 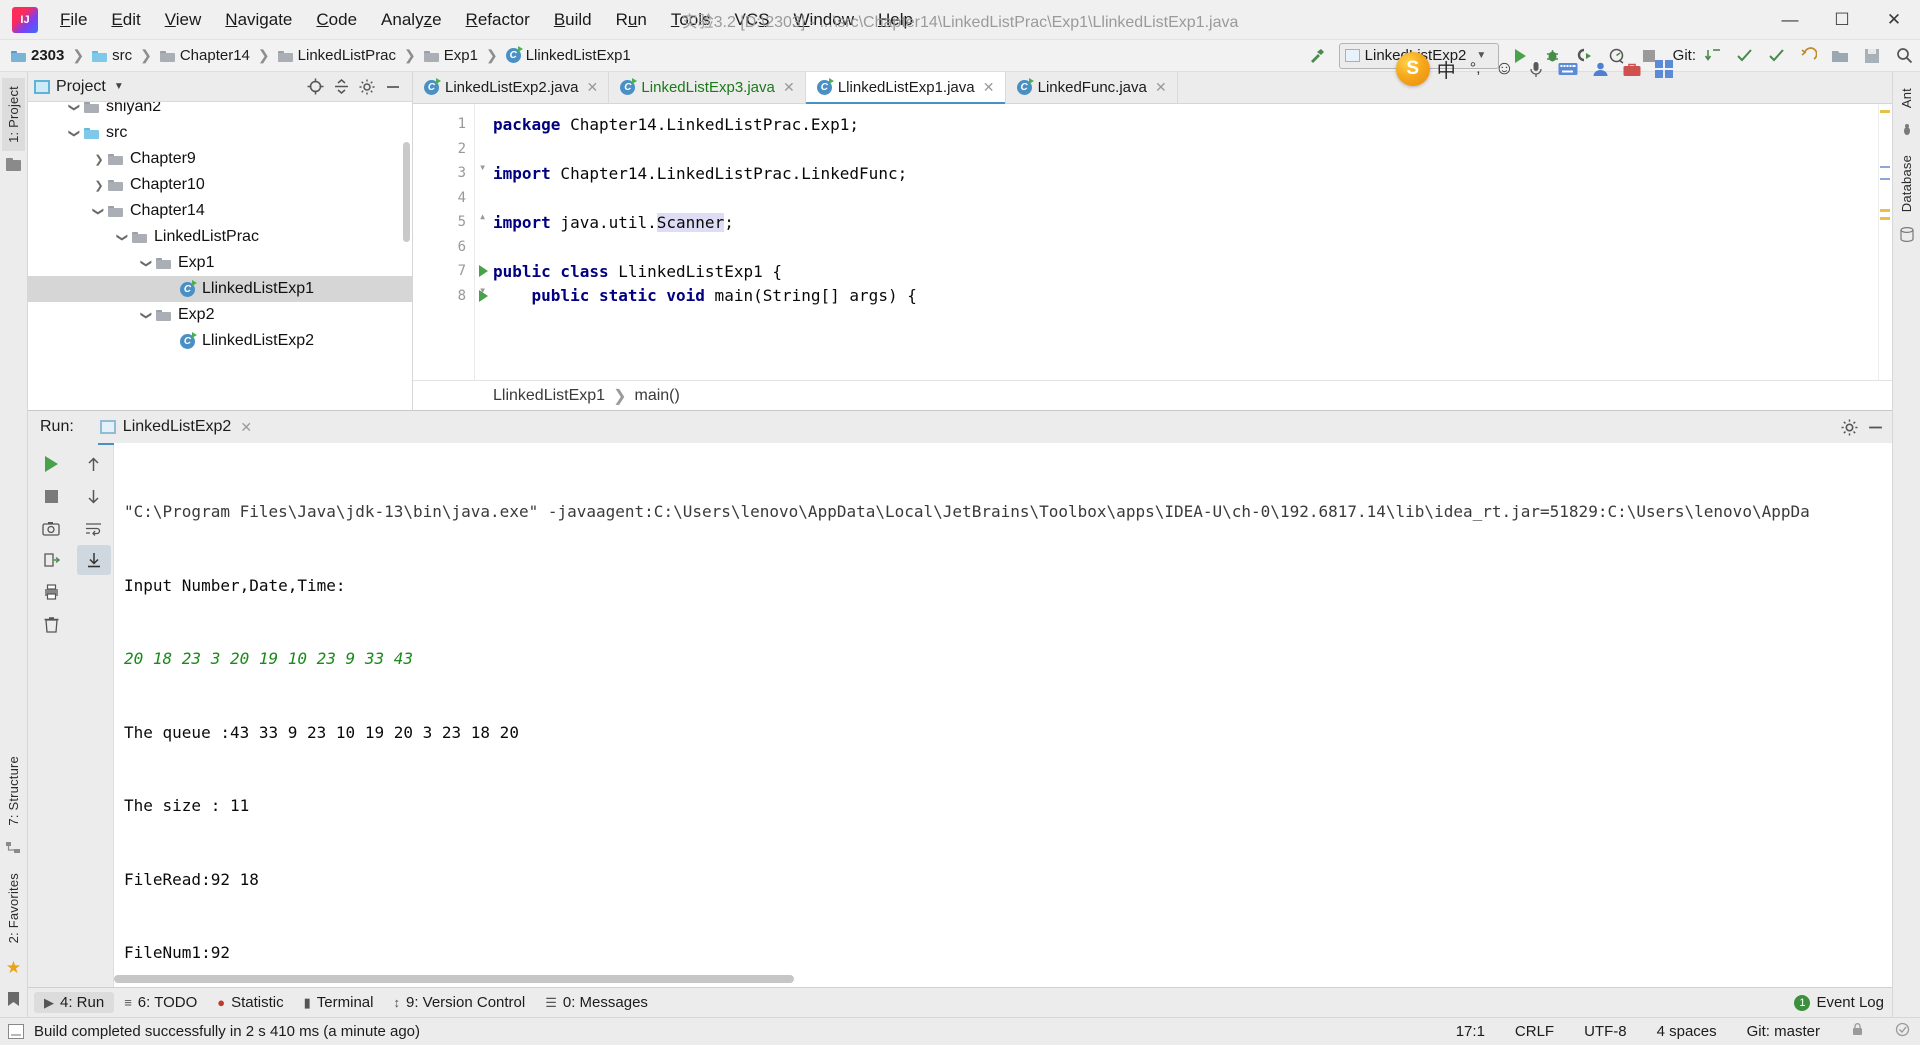 I want to click on line-separator: CRLF, so click(x=1534, y=1031).